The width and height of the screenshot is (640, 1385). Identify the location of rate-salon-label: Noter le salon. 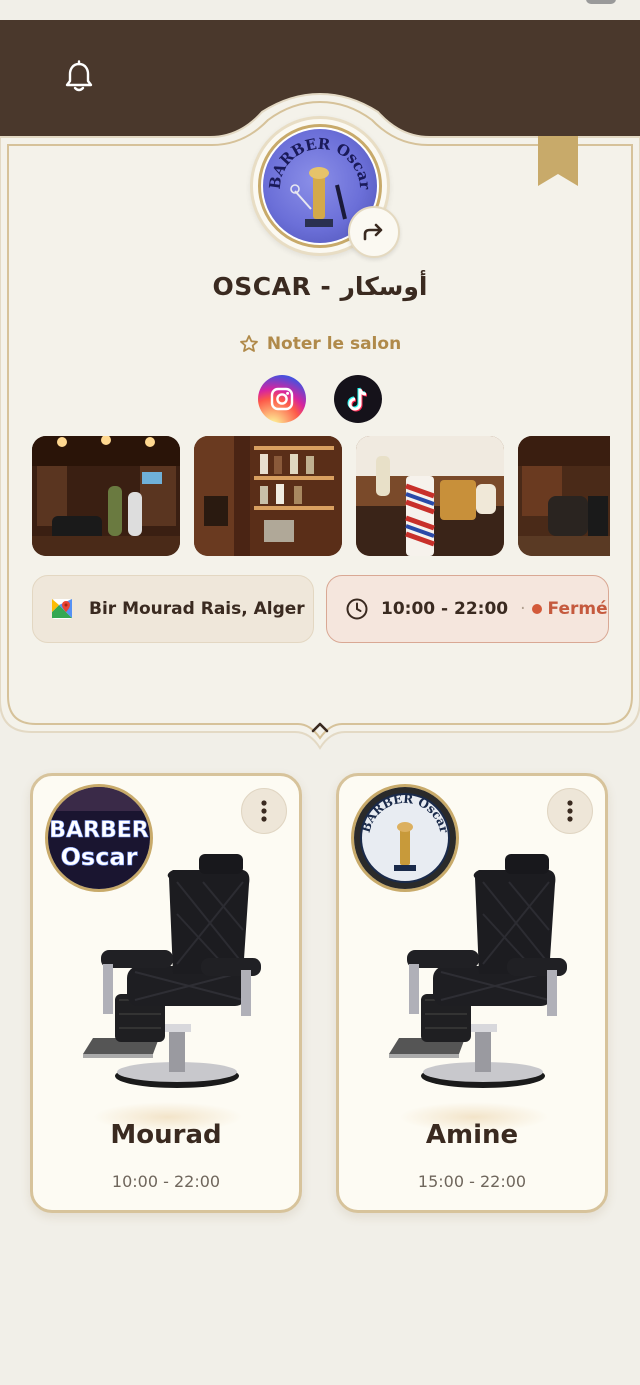
(334, 344).